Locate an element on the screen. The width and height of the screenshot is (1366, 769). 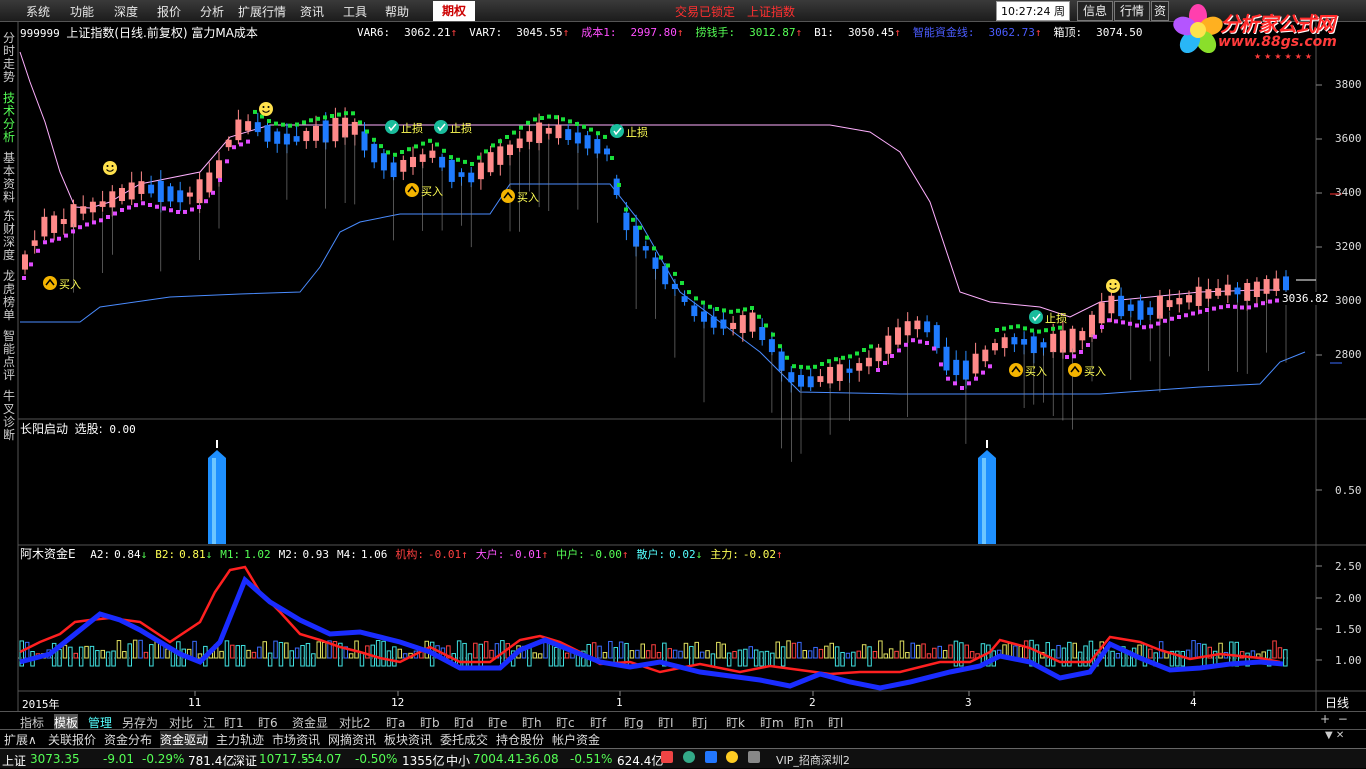
menu-system: 系统 is located at coordinates (38, 11).